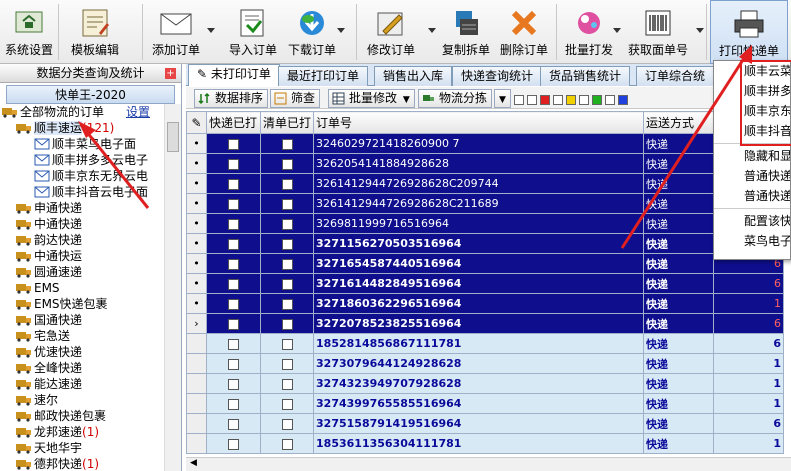 Image resolution: width=791 pixels, height=471 pixels. I want to click on toolbar-button-edit-order: 修改订单, so click(391, 32).